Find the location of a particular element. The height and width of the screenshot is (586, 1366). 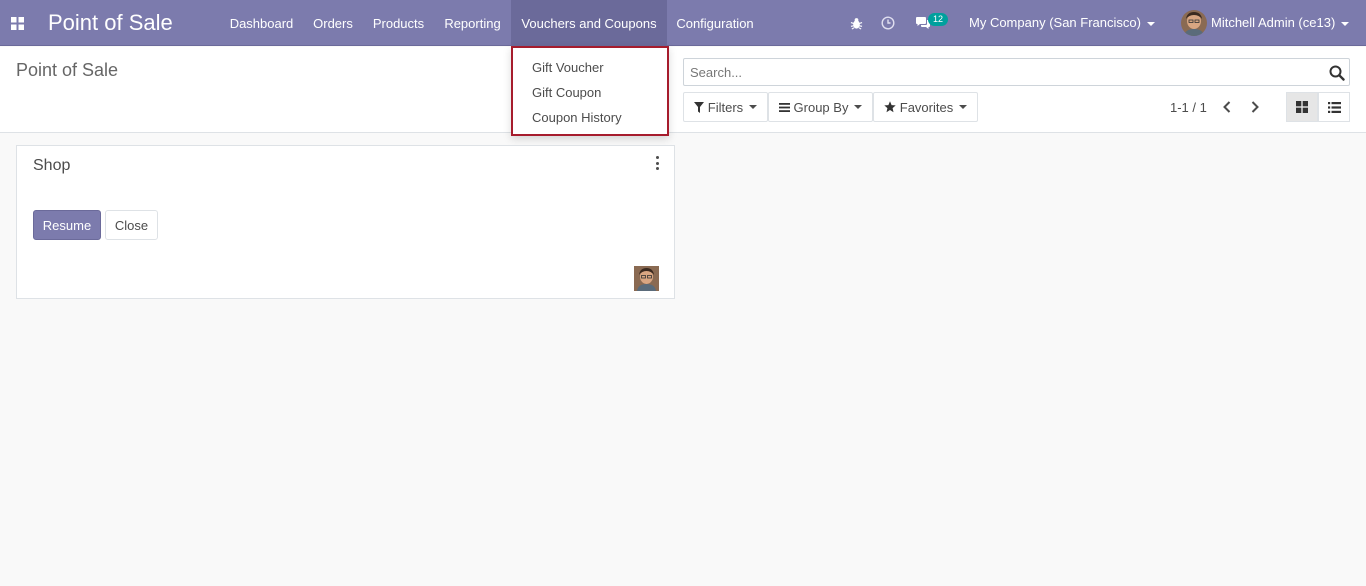

menu-item-coupon-history: Coupon History is located at coordinates (577, 117).